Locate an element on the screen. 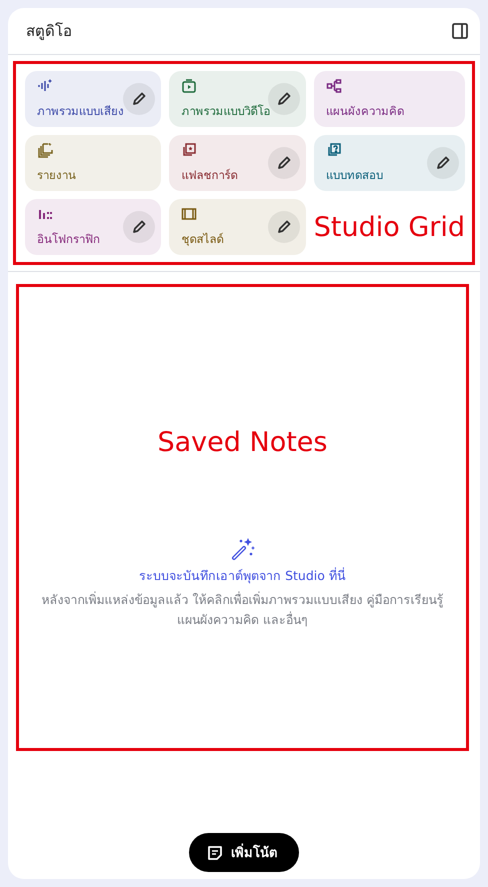 The height and width of the screenshot is (887, 488). tile-label: ชุดสไลด์ is located at coordinates (202, 239).